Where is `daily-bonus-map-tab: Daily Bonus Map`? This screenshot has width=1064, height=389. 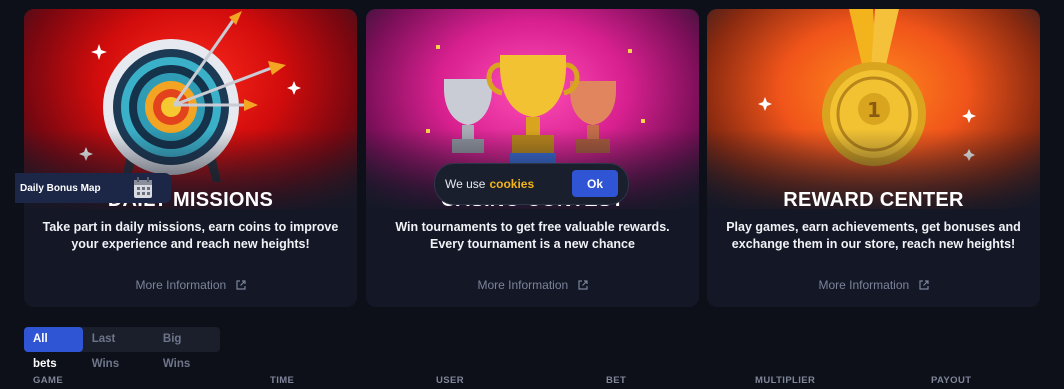 daily-bonus-map-tab: Daily Bonus Map is located at coordinates (93, 188).